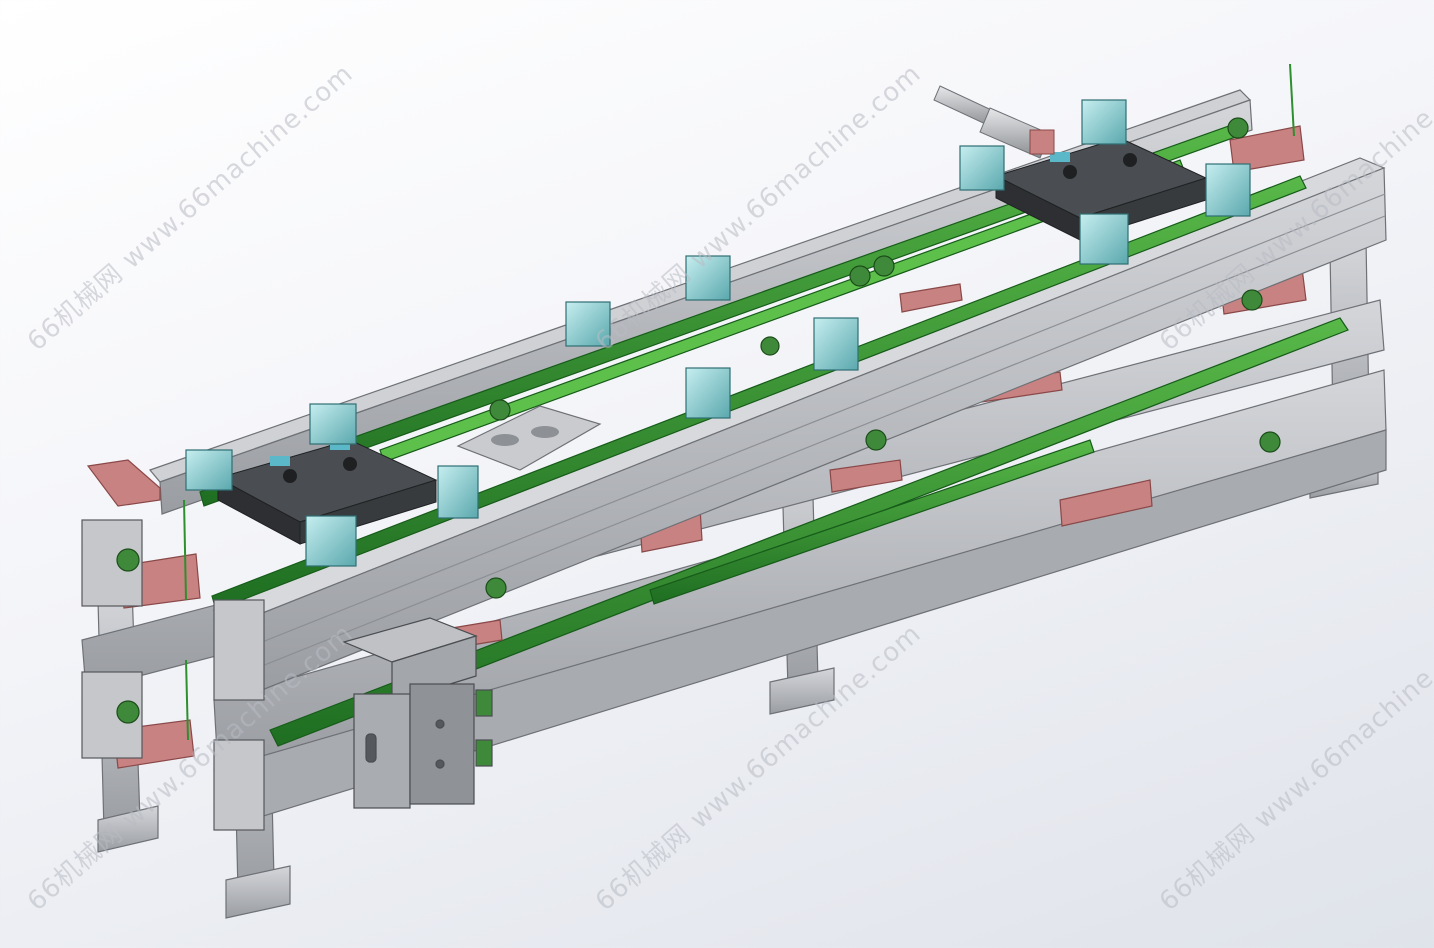 The height and width of the screenshot is (948, 1434). What do you see at coordinates (280, 461) in the screenshot?
I see `pallet-clamp` at bounding box center [280, 461].